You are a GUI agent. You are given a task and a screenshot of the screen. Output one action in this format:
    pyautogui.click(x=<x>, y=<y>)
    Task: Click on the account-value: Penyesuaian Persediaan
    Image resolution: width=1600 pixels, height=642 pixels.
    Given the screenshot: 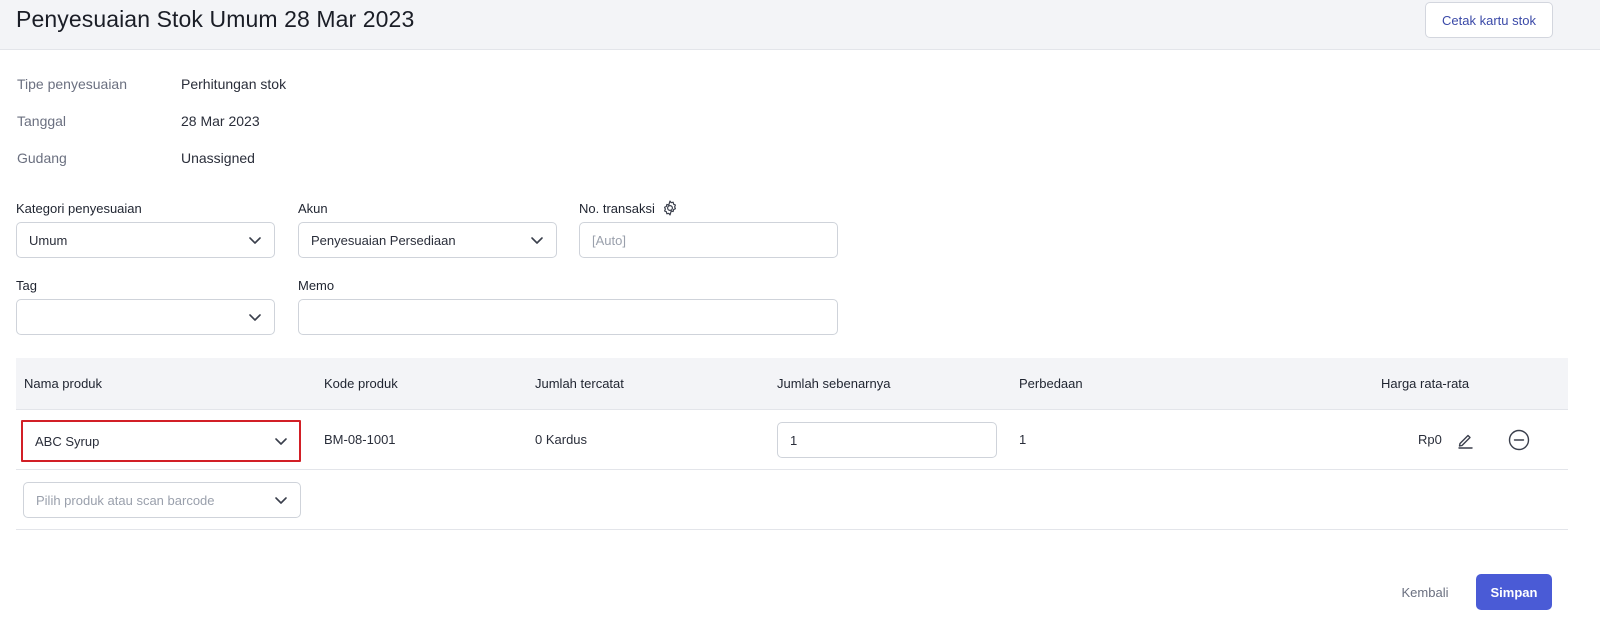 What is the action you would take?
    pyautogui.click(x=383, y=240)
    